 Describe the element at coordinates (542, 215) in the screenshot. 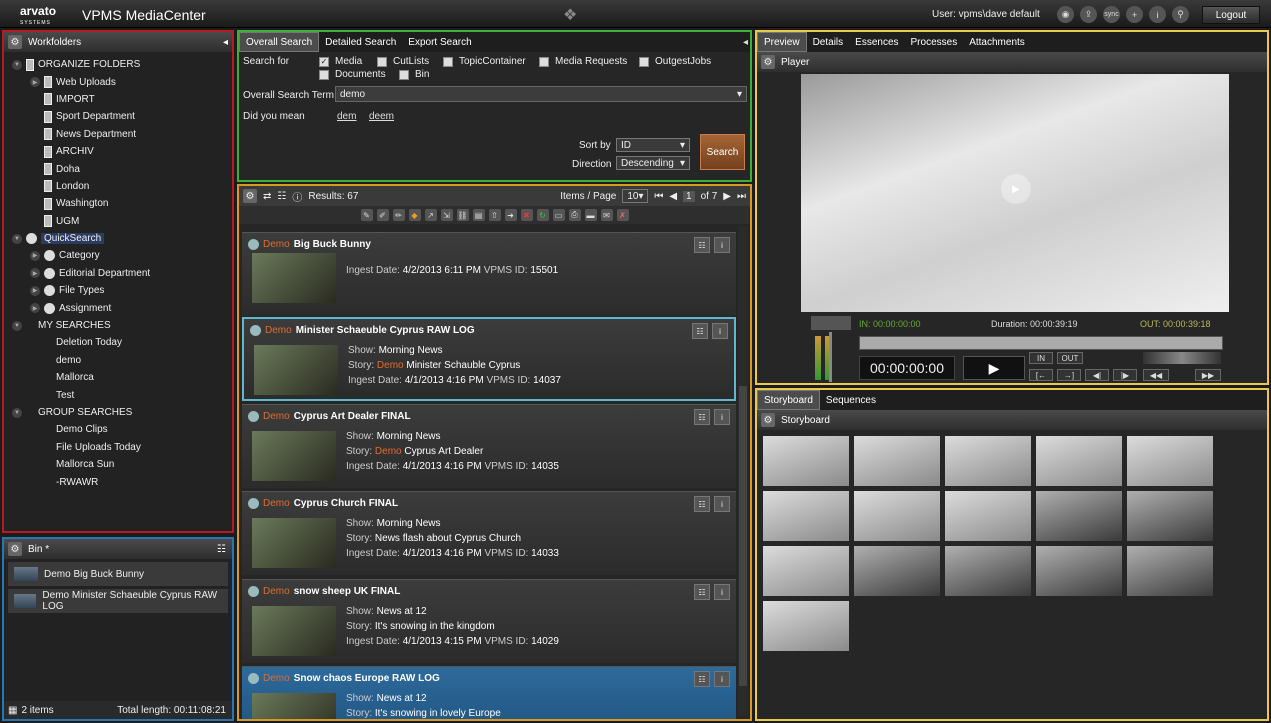

I see `sync-icon: ↻` at that location.